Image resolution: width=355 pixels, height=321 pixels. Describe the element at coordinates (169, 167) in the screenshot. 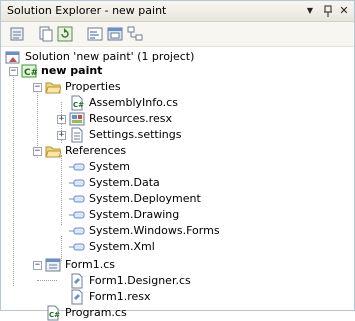

I see `tree-item-reference: System` at that location.